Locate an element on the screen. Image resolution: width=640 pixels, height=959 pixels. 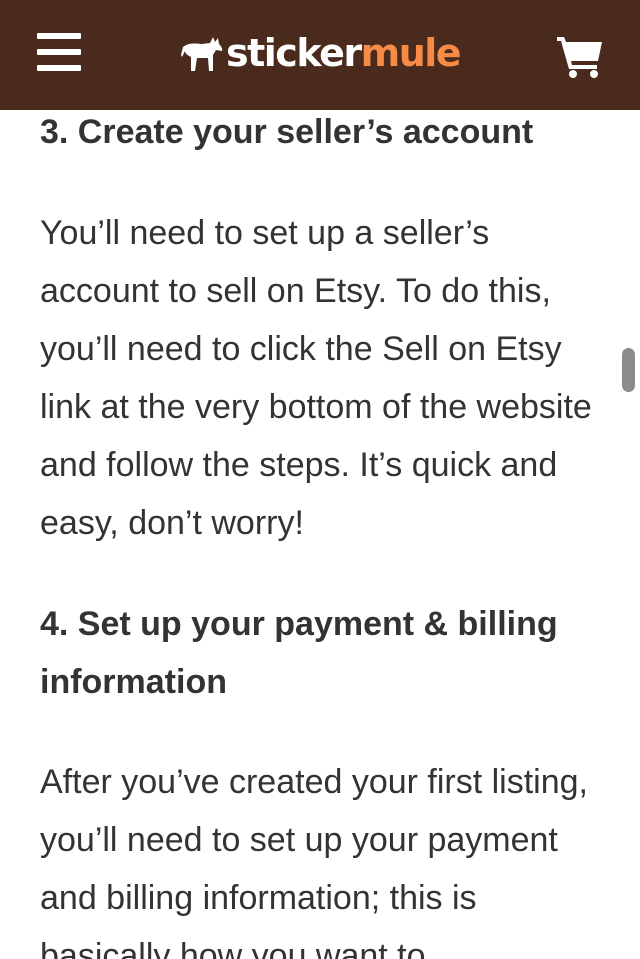
logo-wordmark: stickermule is located at coordinates (344, 53).